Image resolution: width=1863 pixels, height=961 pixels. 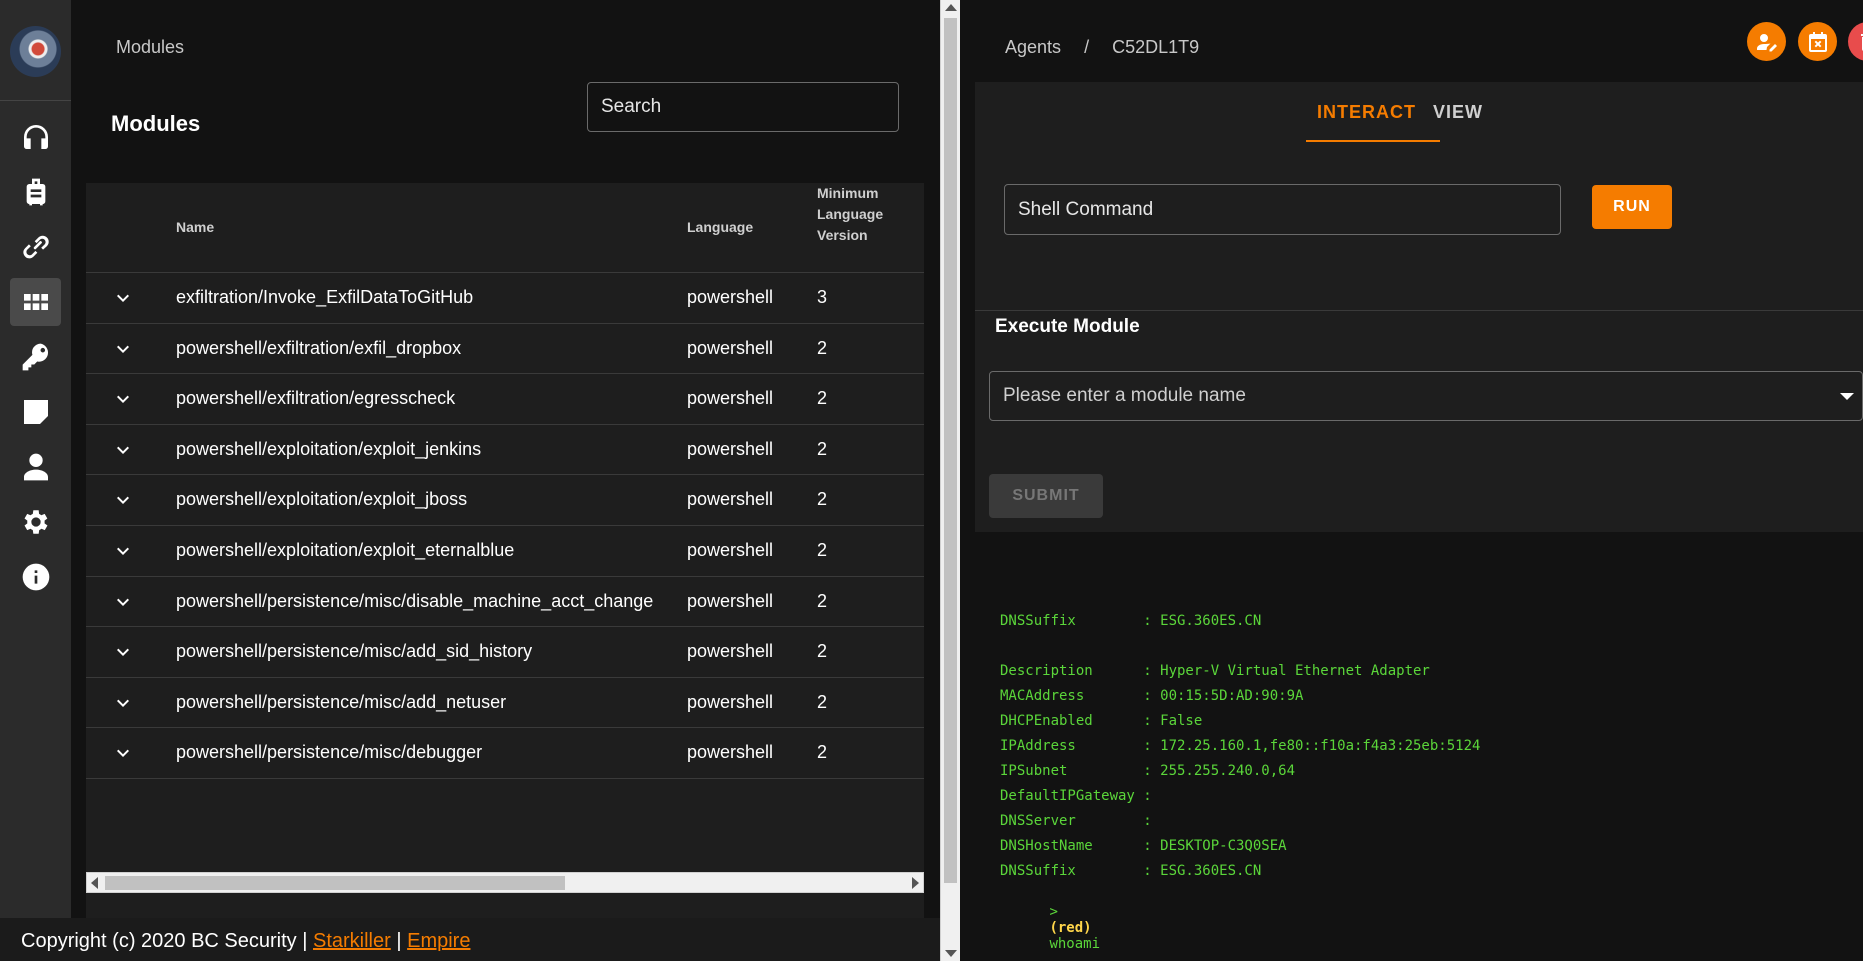 What do you see at coordinates (195, 227) in the screenshot?
I see `column-header-name: Name` at bounding box center [195, 227].